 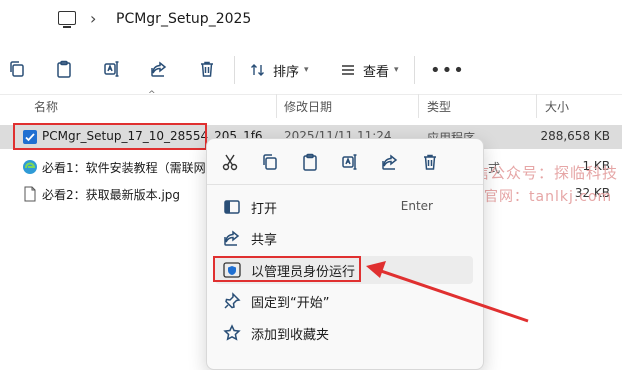 What do you see at coordinates (345, 184) in the screenshot?
I see `menu-separator` at bounding box center [345, 184].